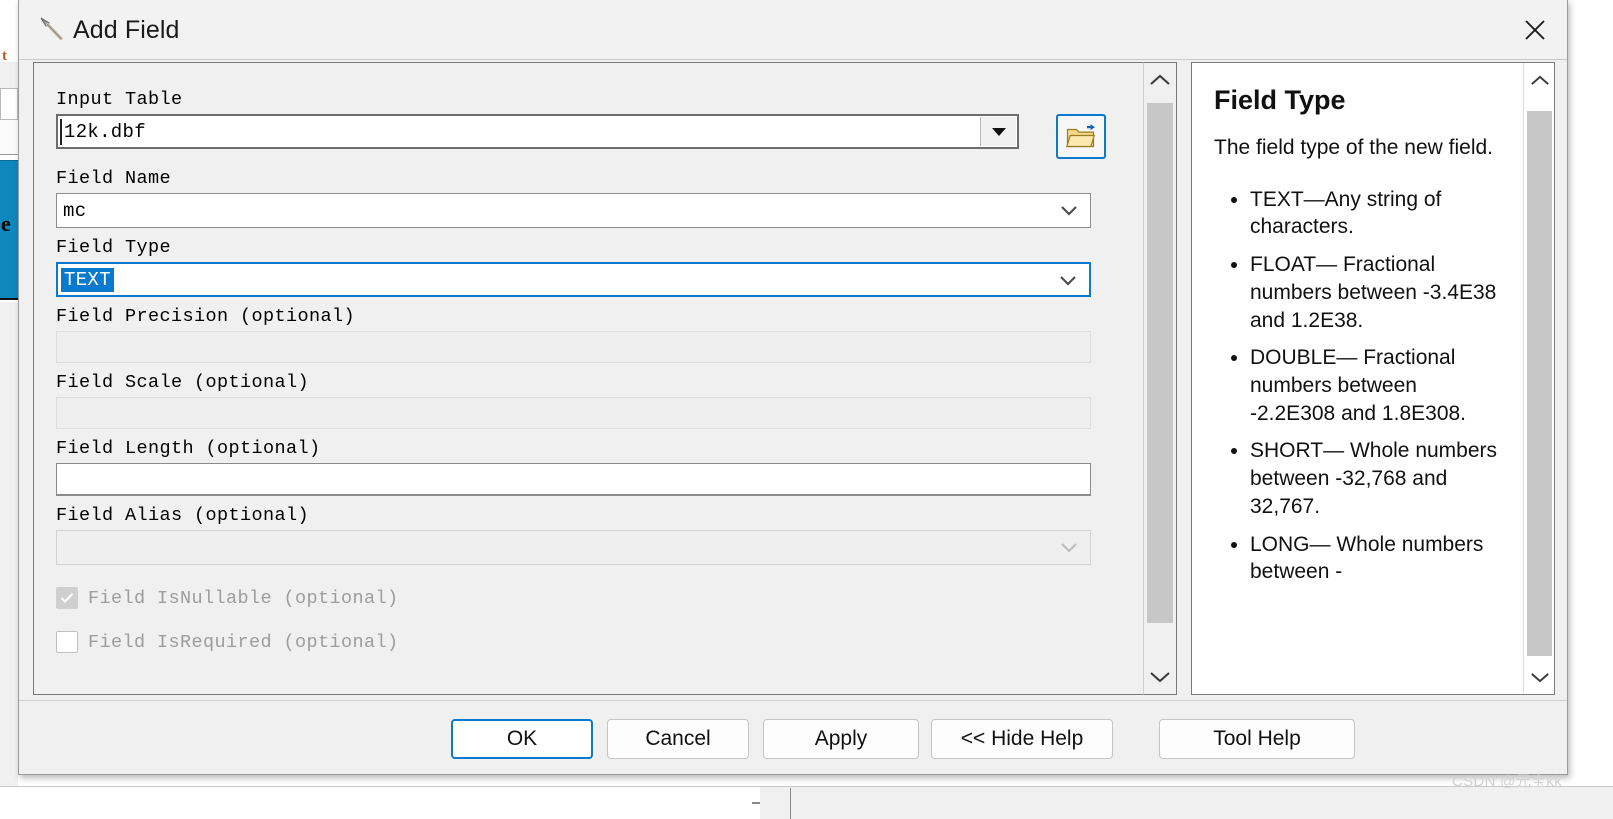 The image size is (1613, 819). I want to click on help-list-item: TEXT—Any string of characters., so click(1378, 213).